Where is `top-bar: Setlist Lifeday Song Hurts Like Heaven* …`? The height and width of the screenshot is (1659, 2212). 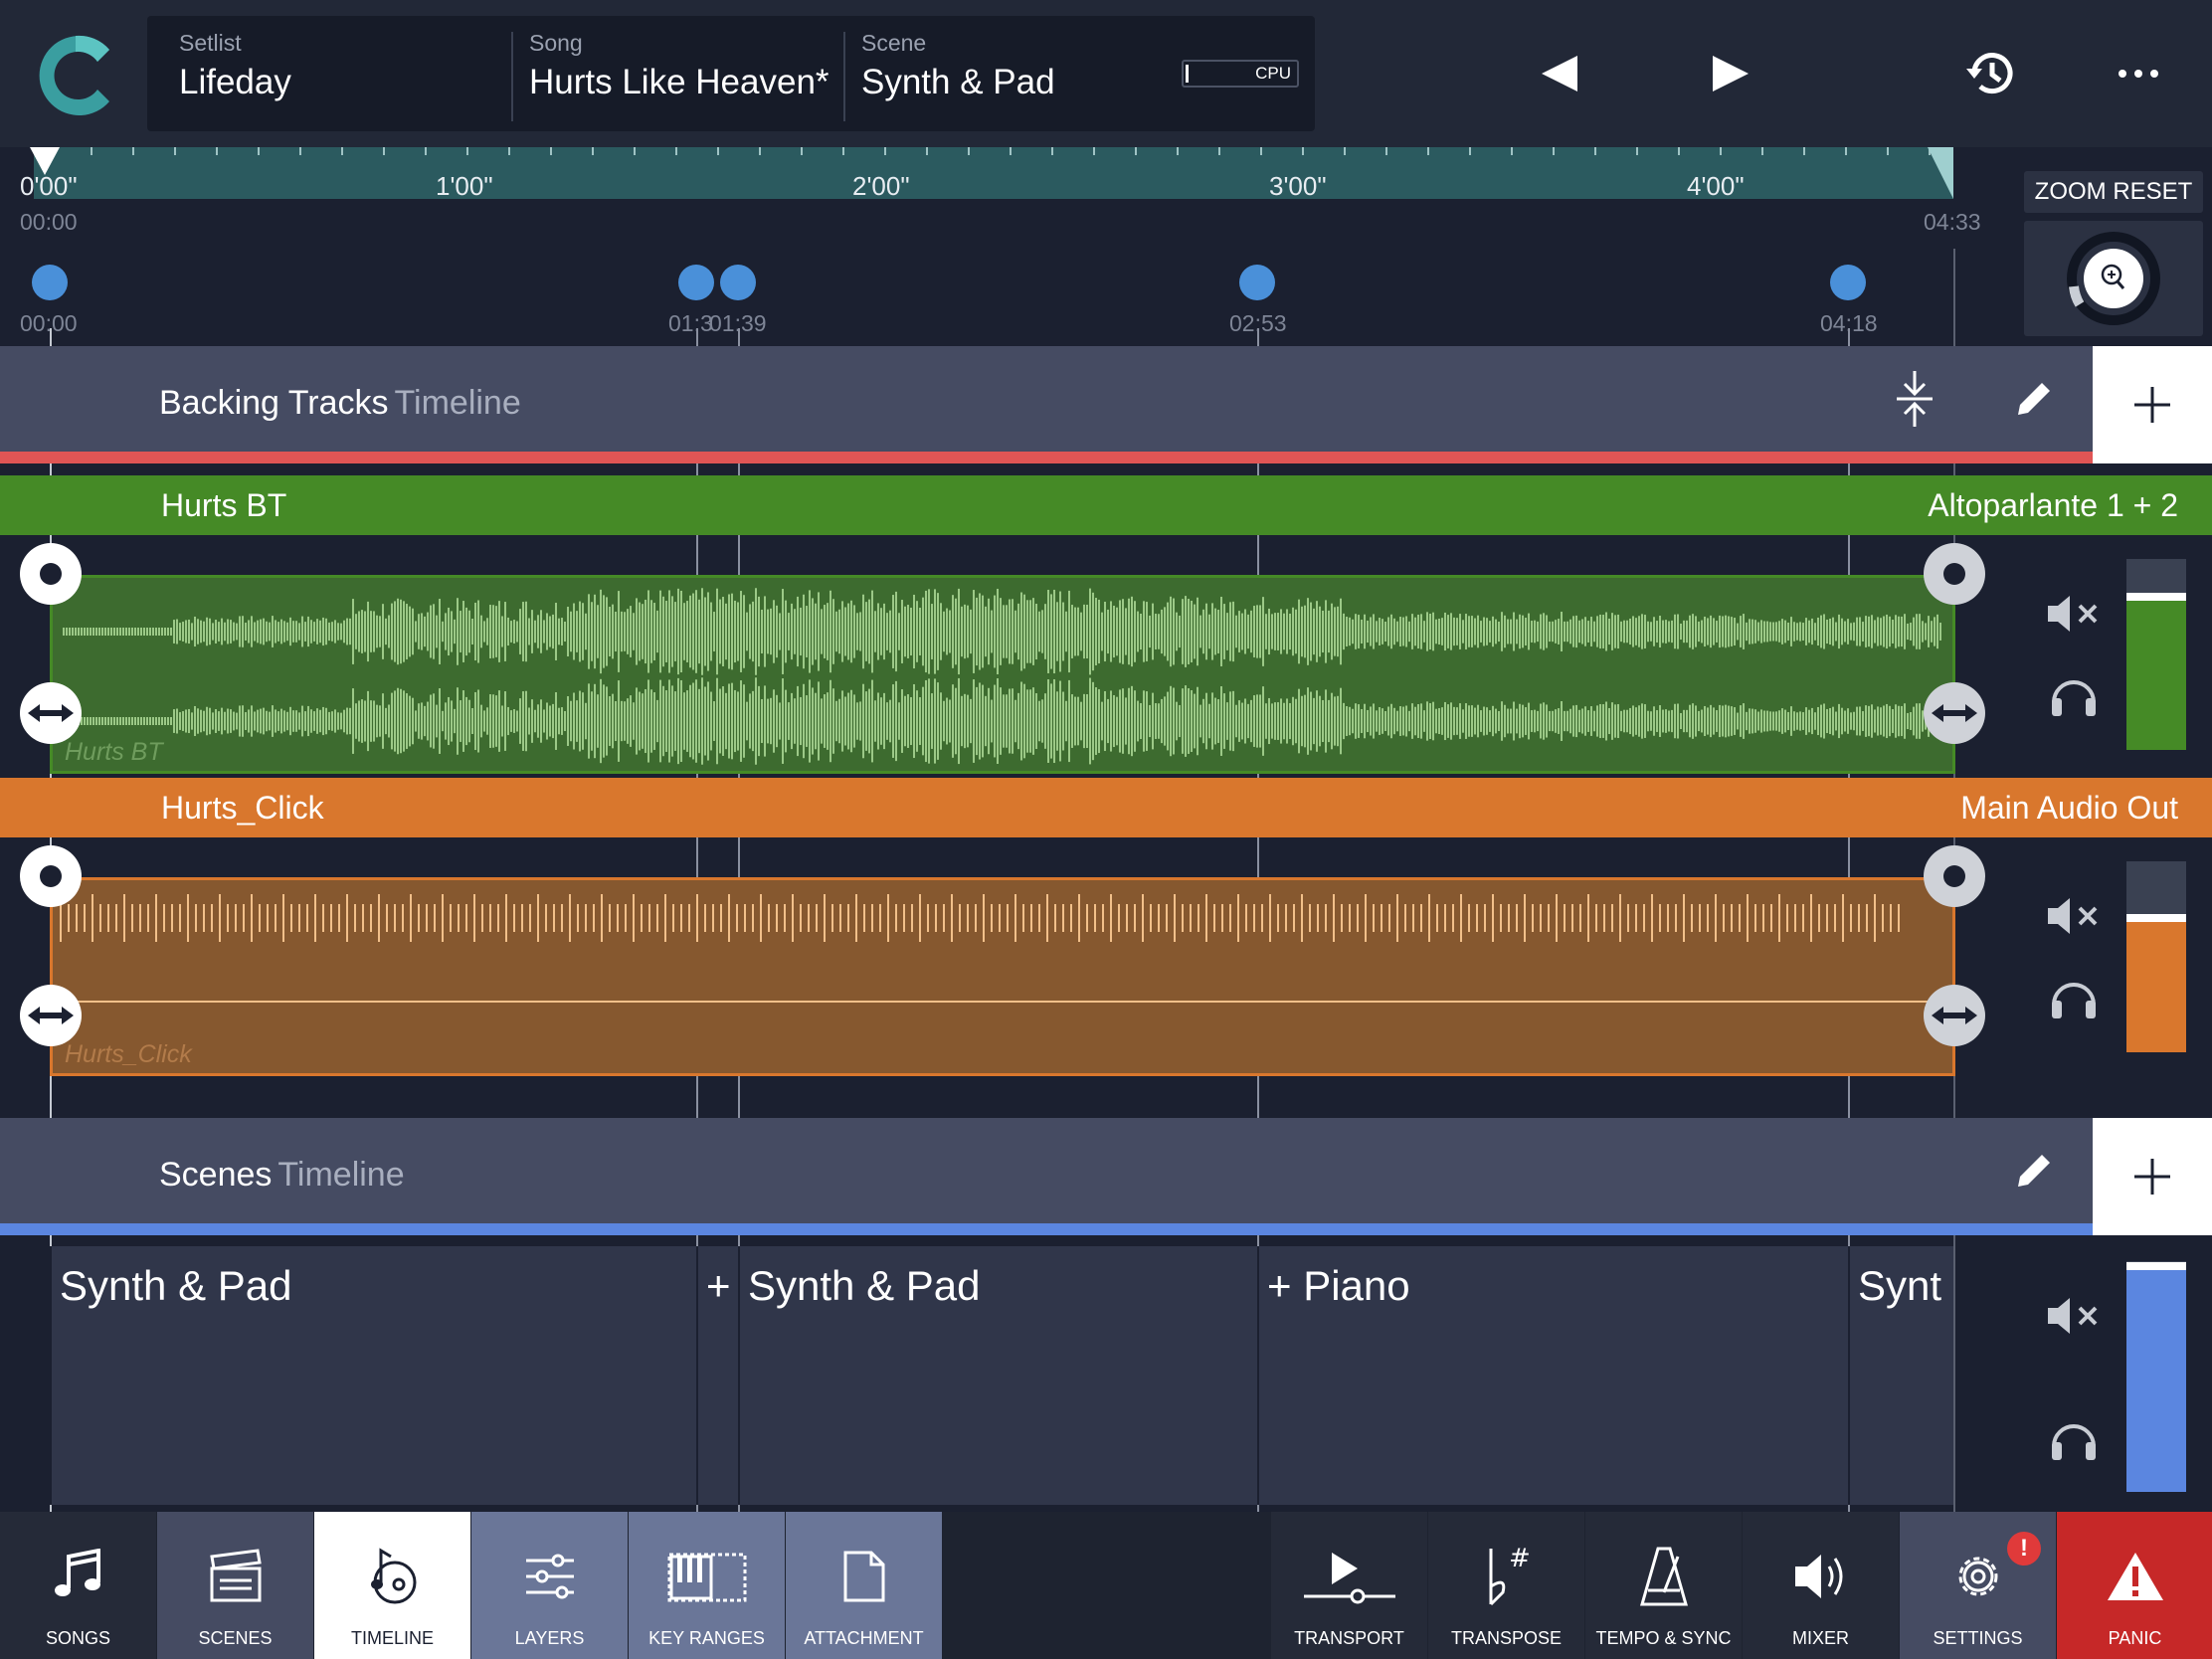 top-bar: Setlist Lifeday Song Hurts Like Heaven* … is located at coordinates (1106, 73).